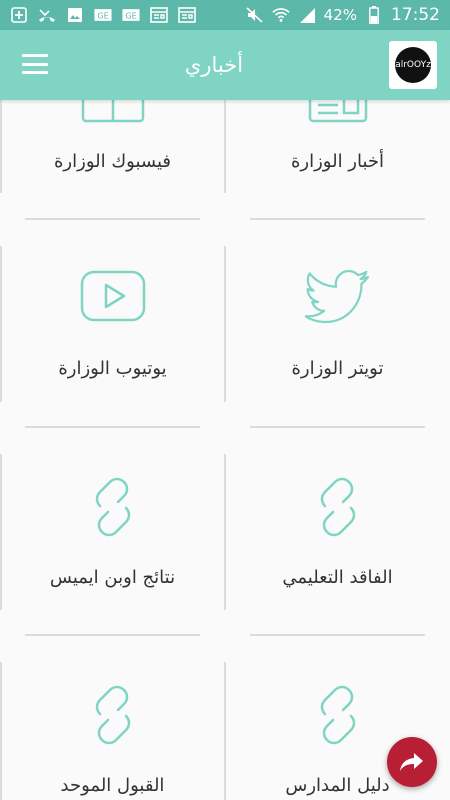 Image resolution: width=450 pixels, height=800 pixels. Describe the element at coordinates (307, 15) in the screenshot. I see `signal-icon` at that location.